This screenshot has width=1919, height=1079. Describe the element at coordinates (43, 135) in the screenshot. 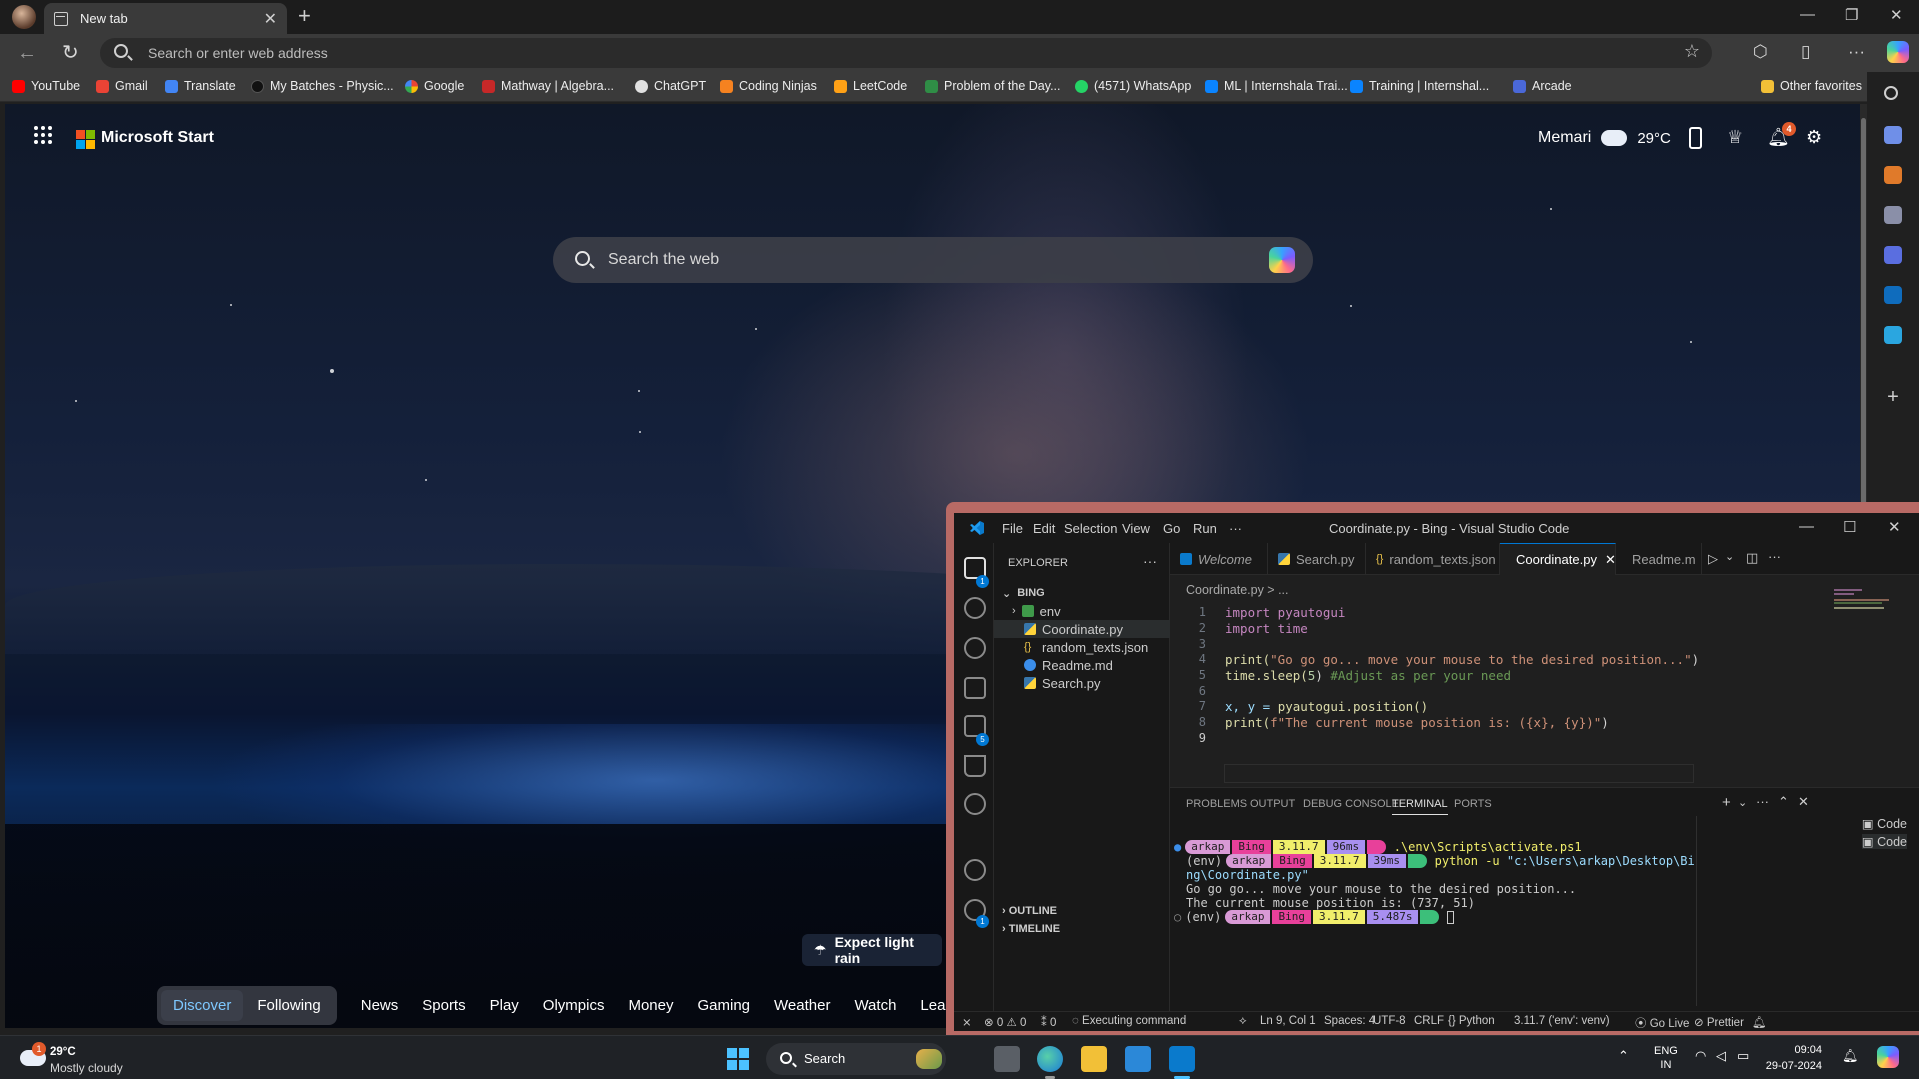

I see `apps-grid-icon` at that location.